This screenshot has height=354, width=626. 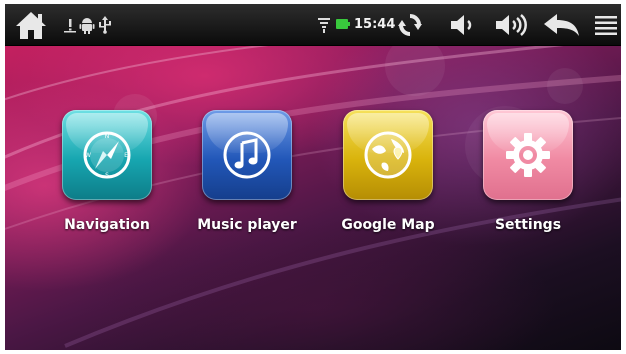 I want to click on app-navigation: N S W E Navigation, so click(x=107, y=195).